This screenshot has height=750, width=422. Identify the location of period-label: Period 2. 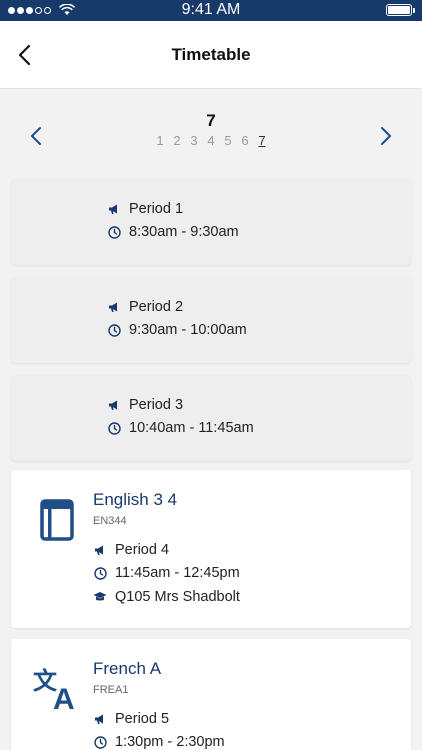
(156, 307).